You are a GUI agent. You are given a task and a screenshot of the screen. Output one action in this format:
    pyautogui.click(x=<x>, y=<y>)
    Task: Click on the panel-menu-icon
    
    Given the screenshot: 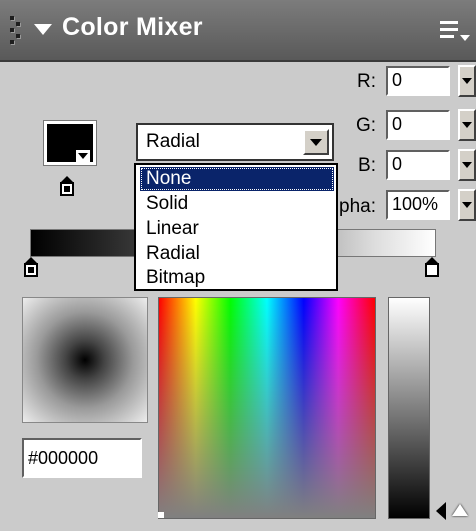 What is the action you would take?
    pyautogui.click(x=455, y=34)
    